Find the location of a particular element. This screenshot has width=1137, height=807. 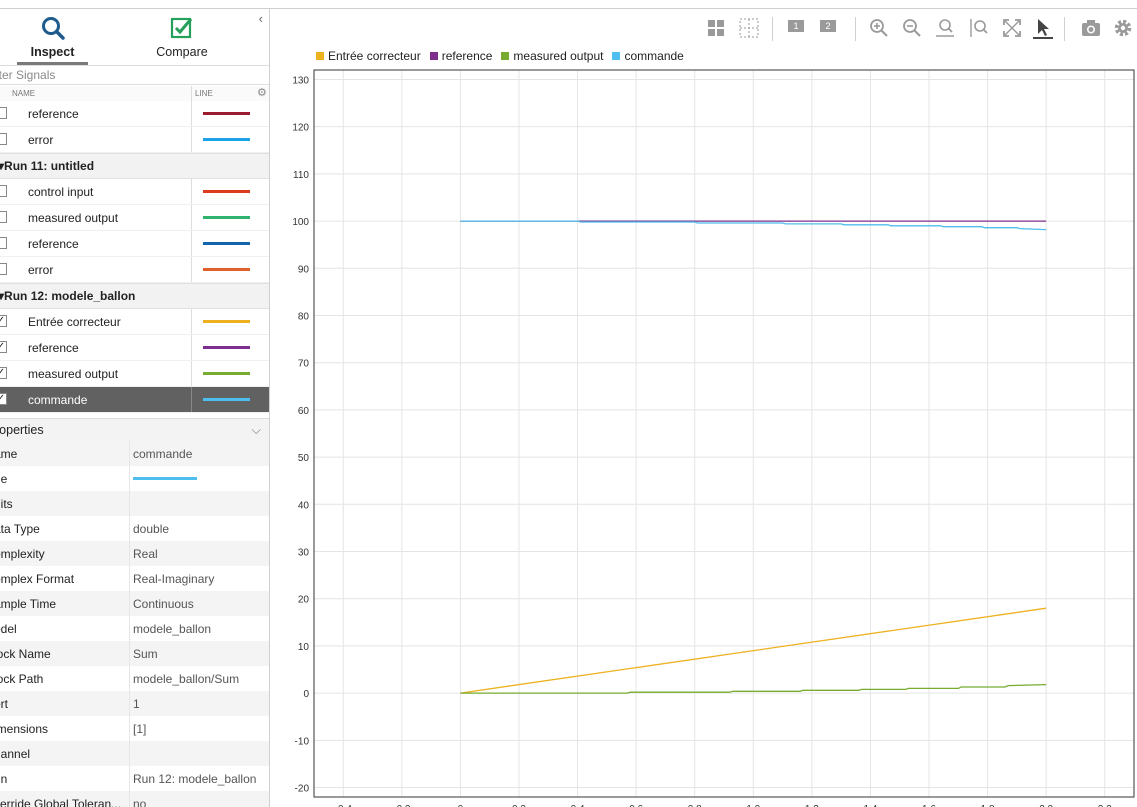

property-row: lock Name Sum is located at coordinates (134, 653).